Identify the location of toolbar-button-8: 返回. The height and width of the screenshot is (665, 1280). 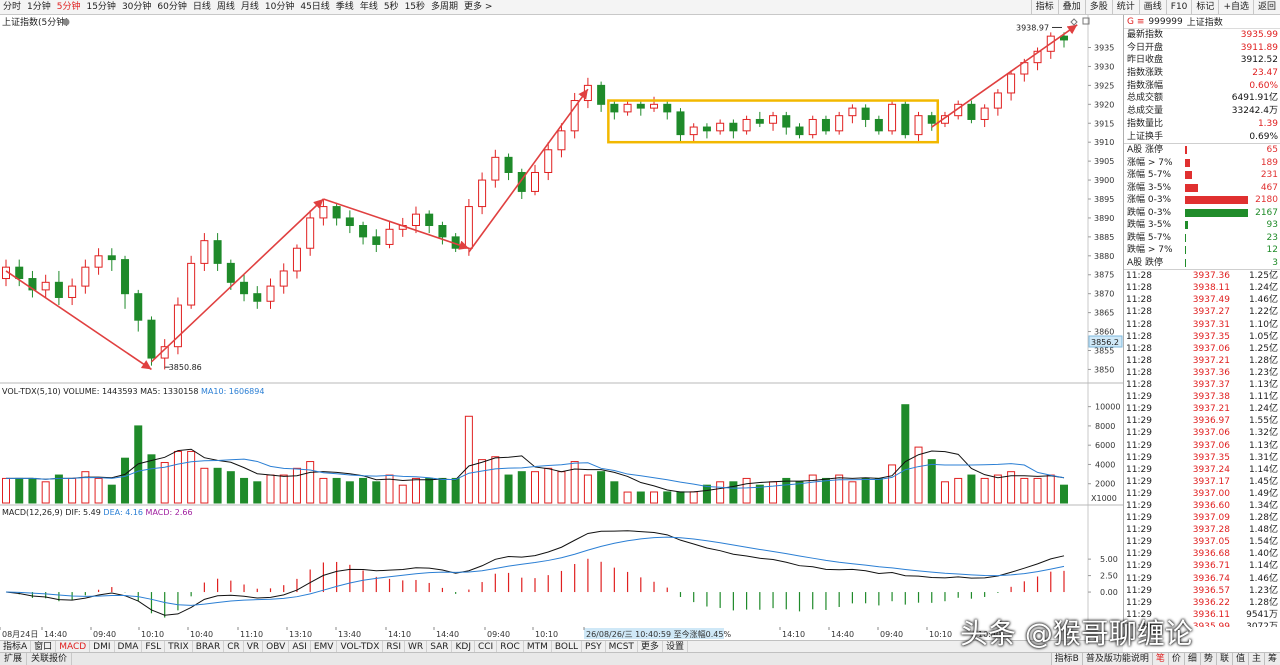
(1266, 7).